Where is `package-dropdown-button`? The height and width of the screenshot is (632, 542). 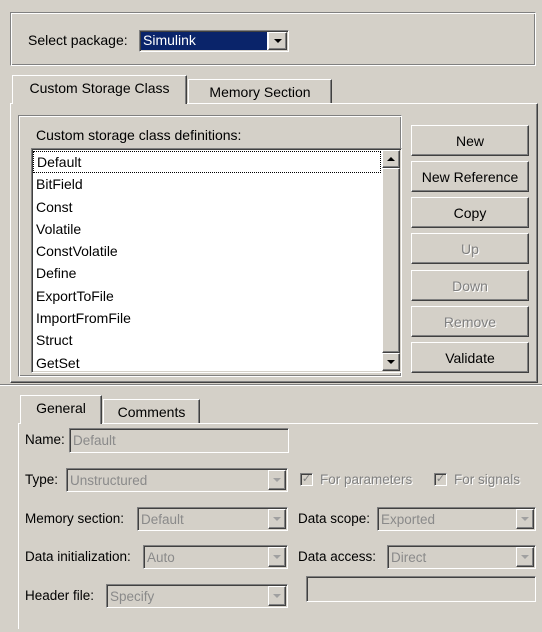 package-dropdown-button is located at coordinates (277, 41).